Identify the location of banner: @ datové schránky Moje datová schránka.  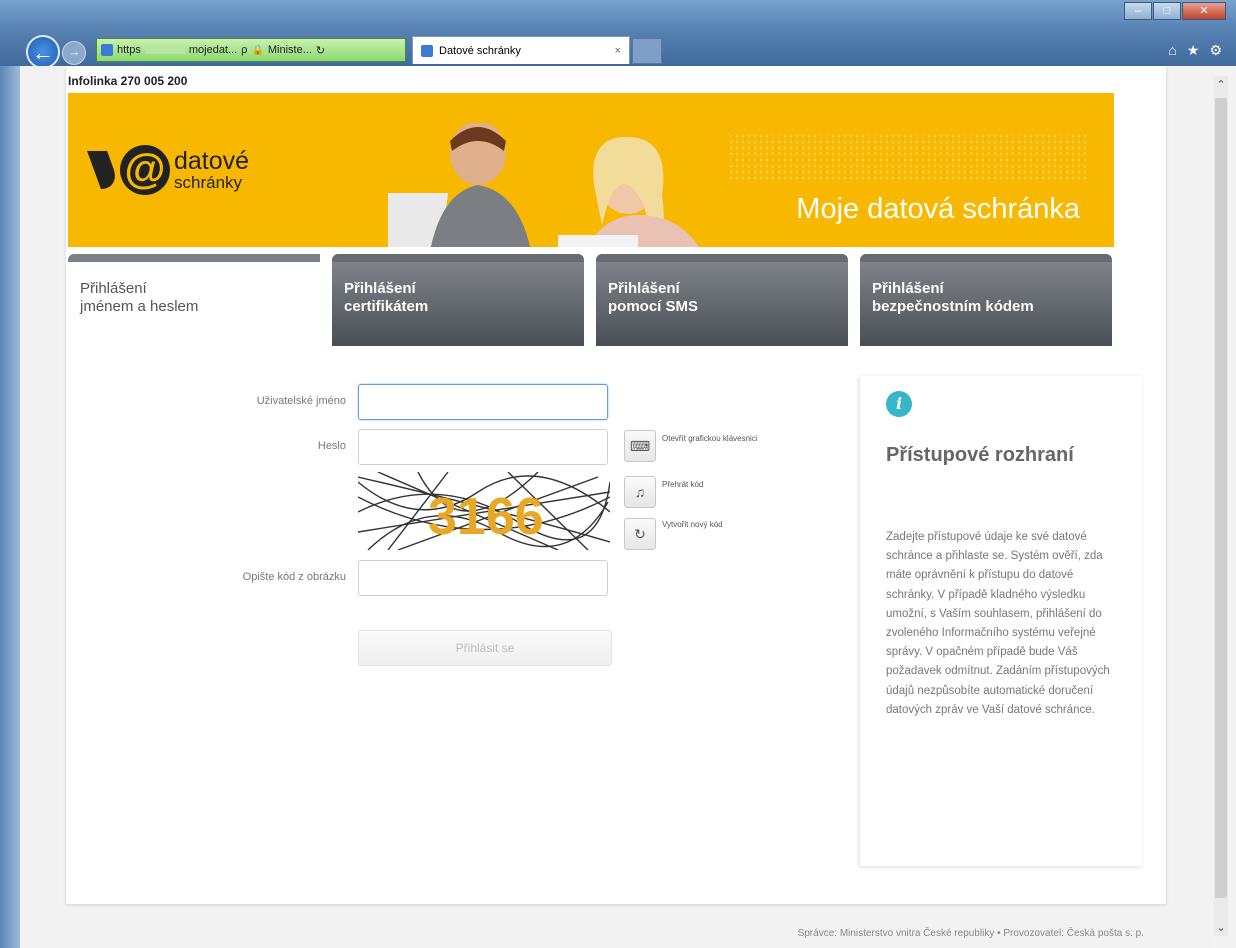
(591, 170).